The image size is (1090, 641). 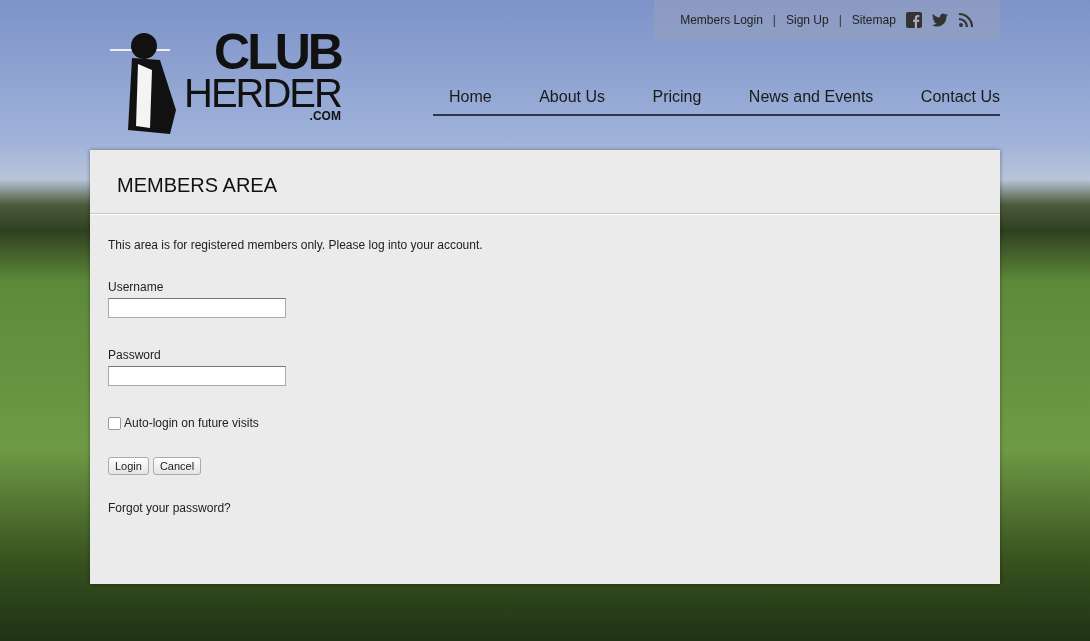 What do you see at coordinates (960, 97) in the screenshot?
I see `nav-link: Contact Us` at bounding box center [960, 97].